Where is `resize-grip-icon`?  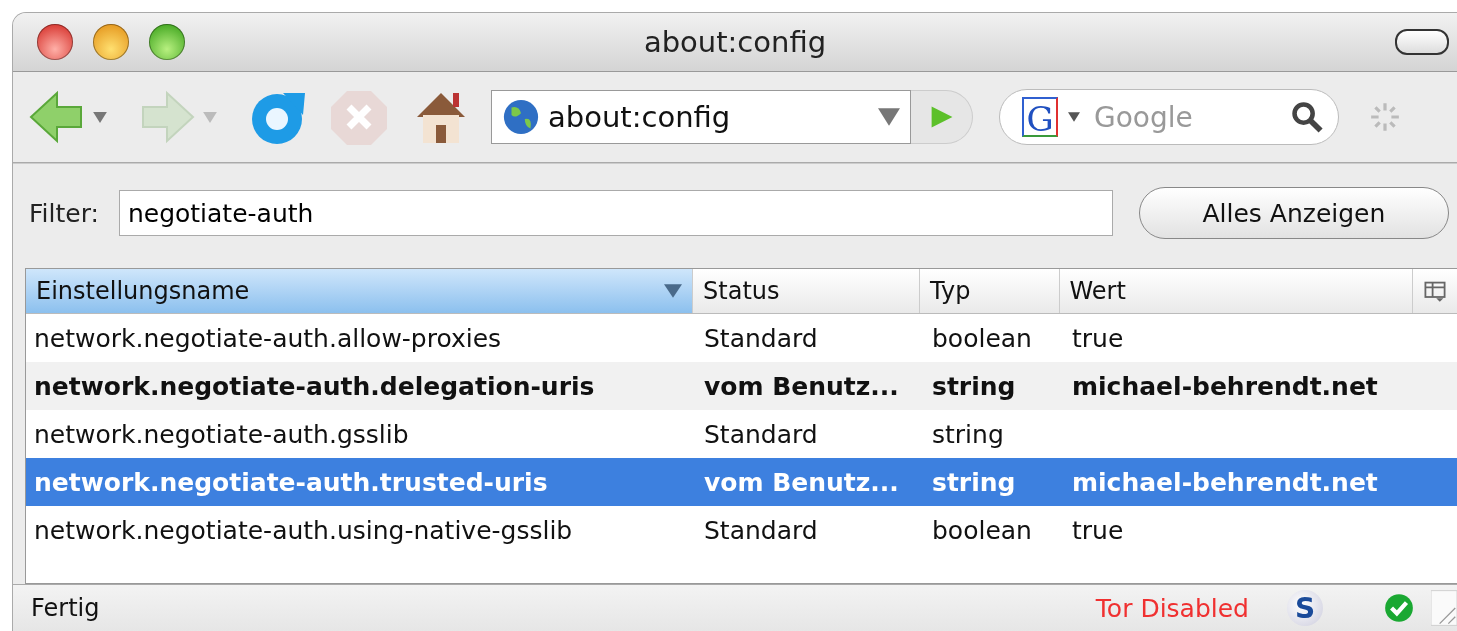 resize-grip-icon is located at coordinates (1444, 608).